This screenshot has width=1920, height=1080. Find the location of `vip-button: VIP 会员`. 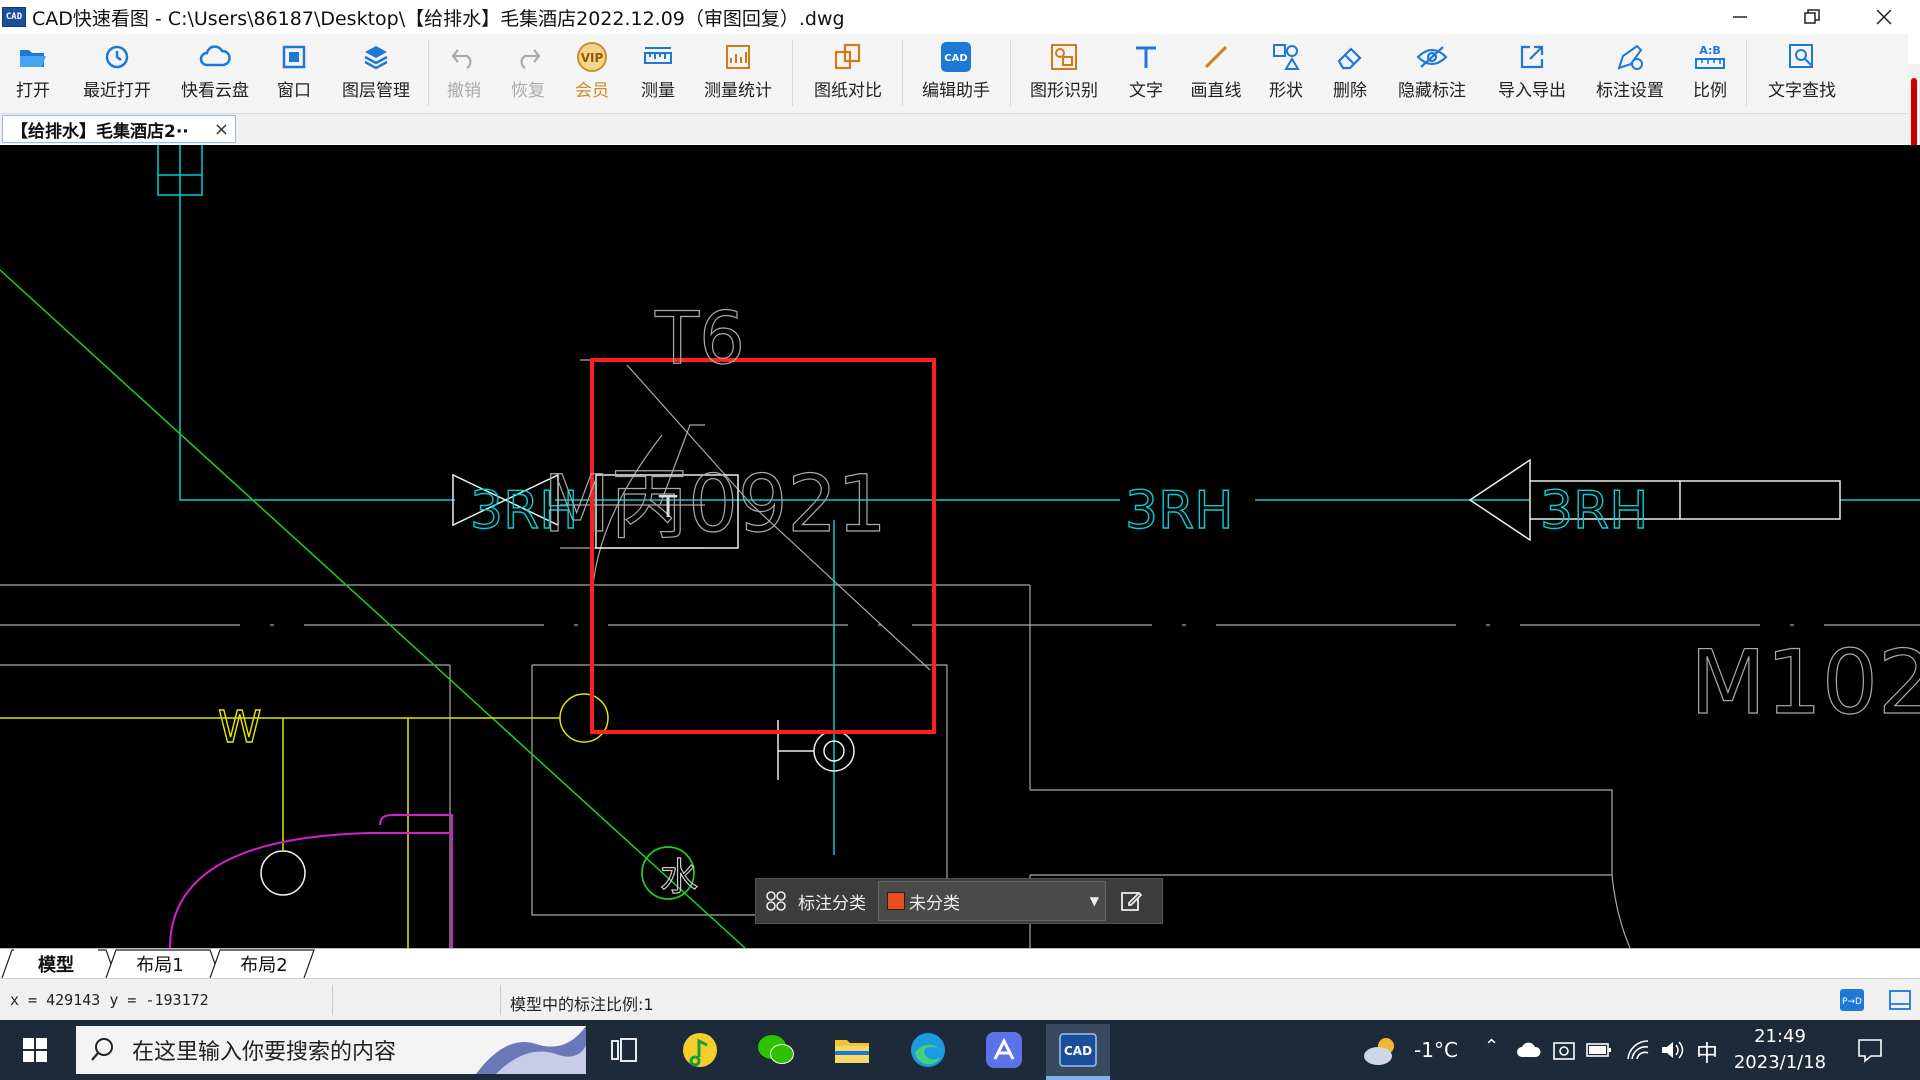

vip-button: VIP 会员 is located at coordinates (592, 75).